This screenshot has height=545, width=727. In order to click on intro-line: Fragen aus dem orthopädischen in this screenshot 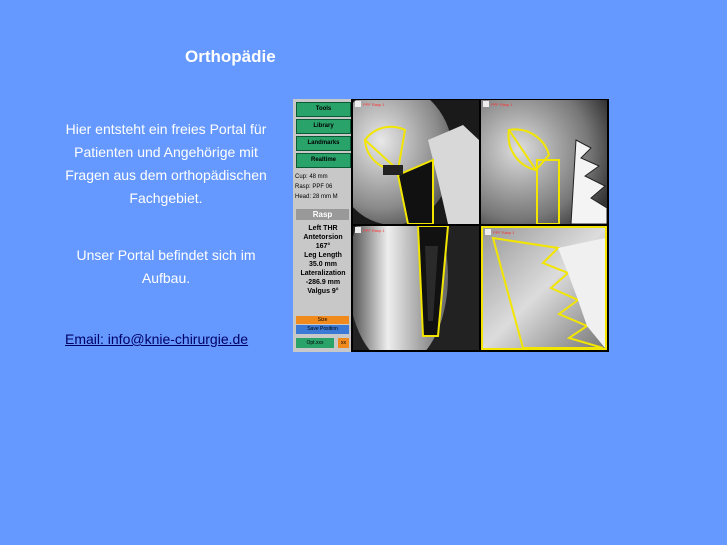, I will do `click(166, 175)`.